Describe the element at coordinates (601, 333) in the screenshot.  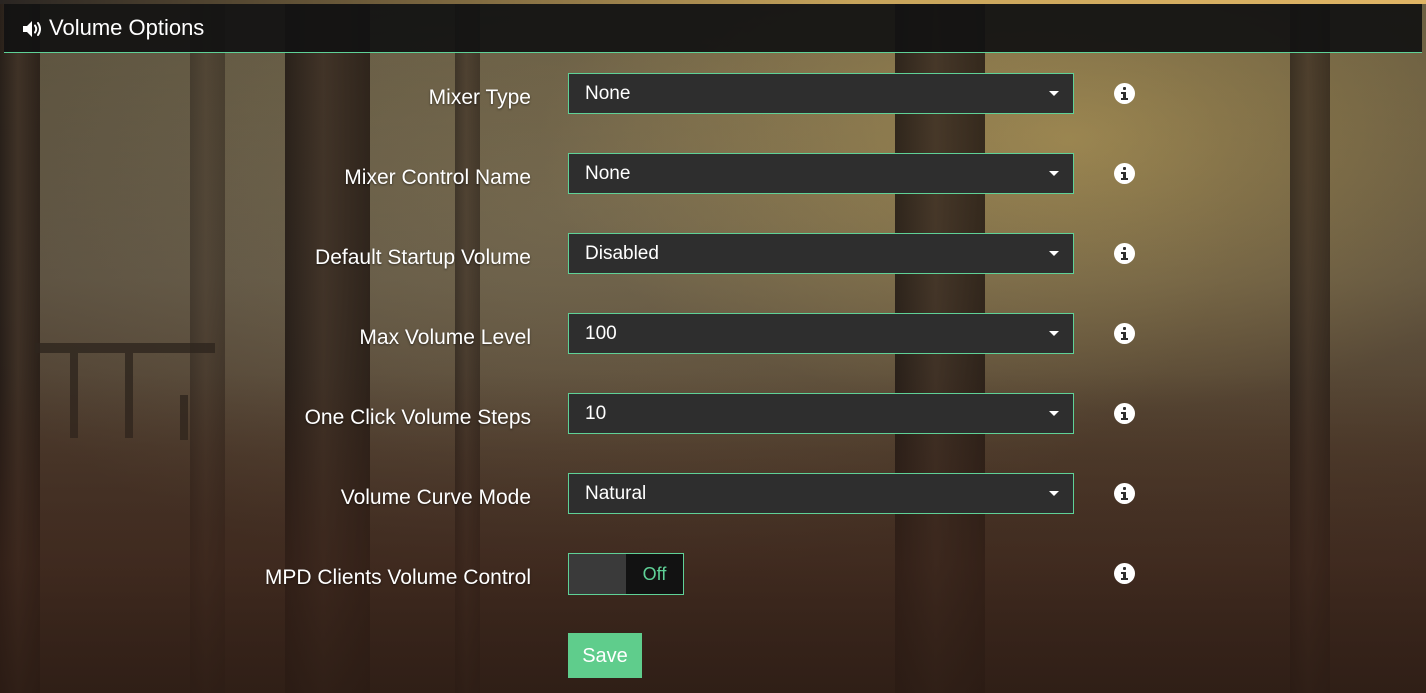
I see `max-volume-level-value: 100` at that location.